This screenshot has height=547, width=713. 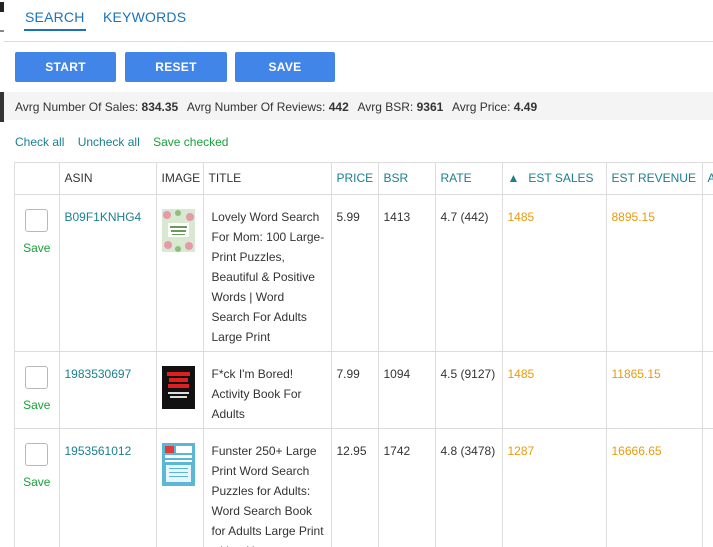 What do you see at coordinates (407, 273) in the screenshot?
I see `bsr-cell: 1413` at bounding box center [407, 273].